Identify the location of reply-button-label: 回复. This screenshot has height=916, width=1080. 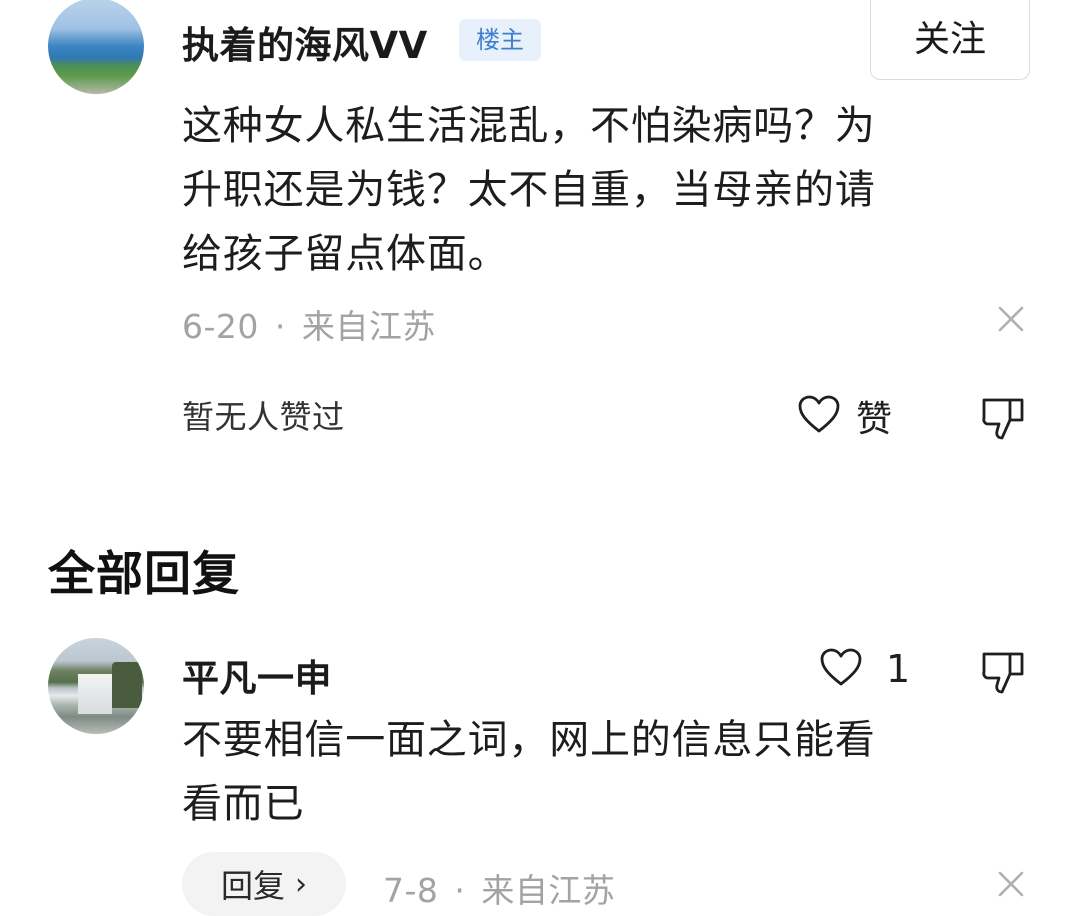
(252, 886).